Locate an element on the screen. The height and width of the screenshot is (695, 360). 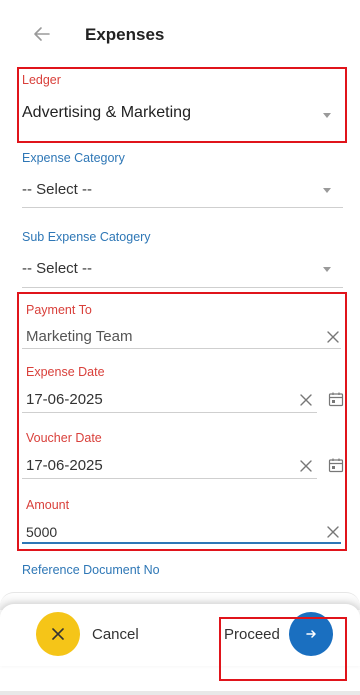
sub-expense-category-label: Sub Expense Catogery is located at coordinates (86, 237).